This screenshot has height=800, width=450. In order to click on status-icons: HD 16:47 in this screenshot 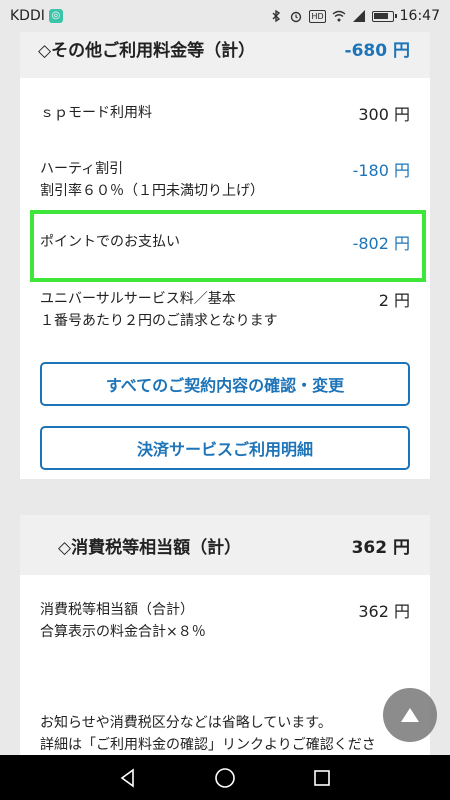, I will do `click(354, 16)`.